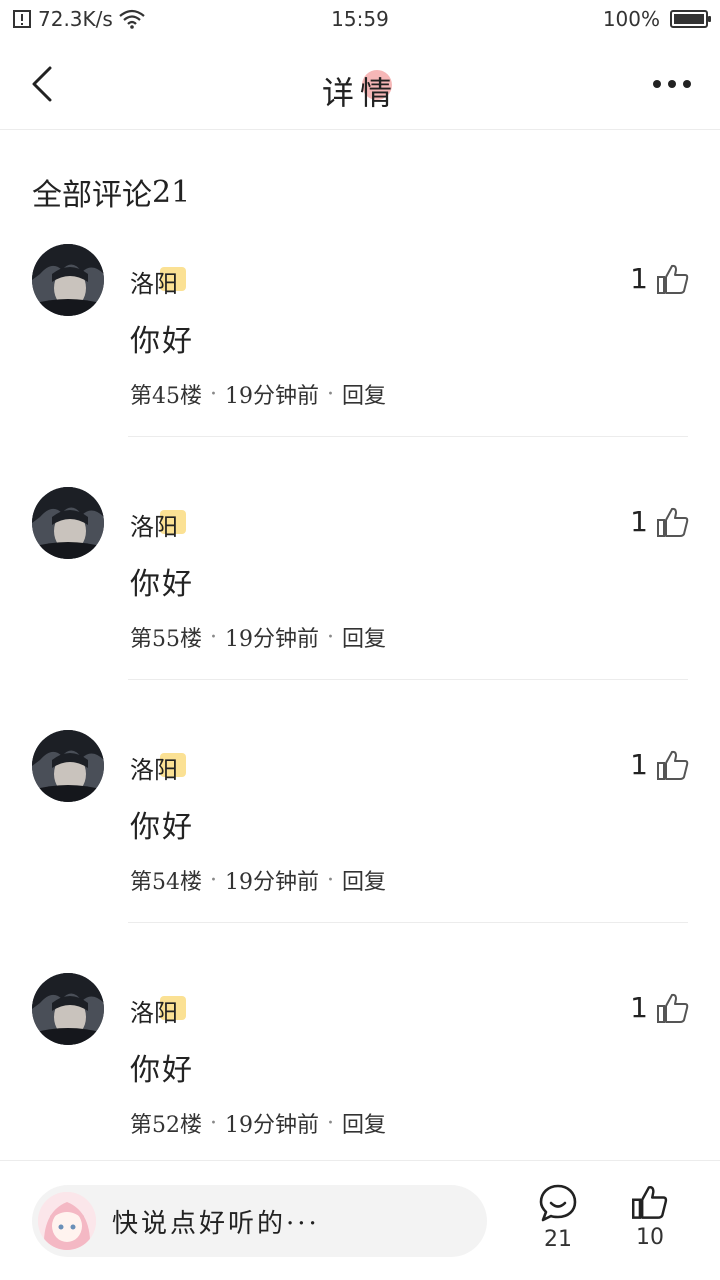 The image size is (720, 1280). I want to click on comment-bubble-icon, so click(558, 1203).